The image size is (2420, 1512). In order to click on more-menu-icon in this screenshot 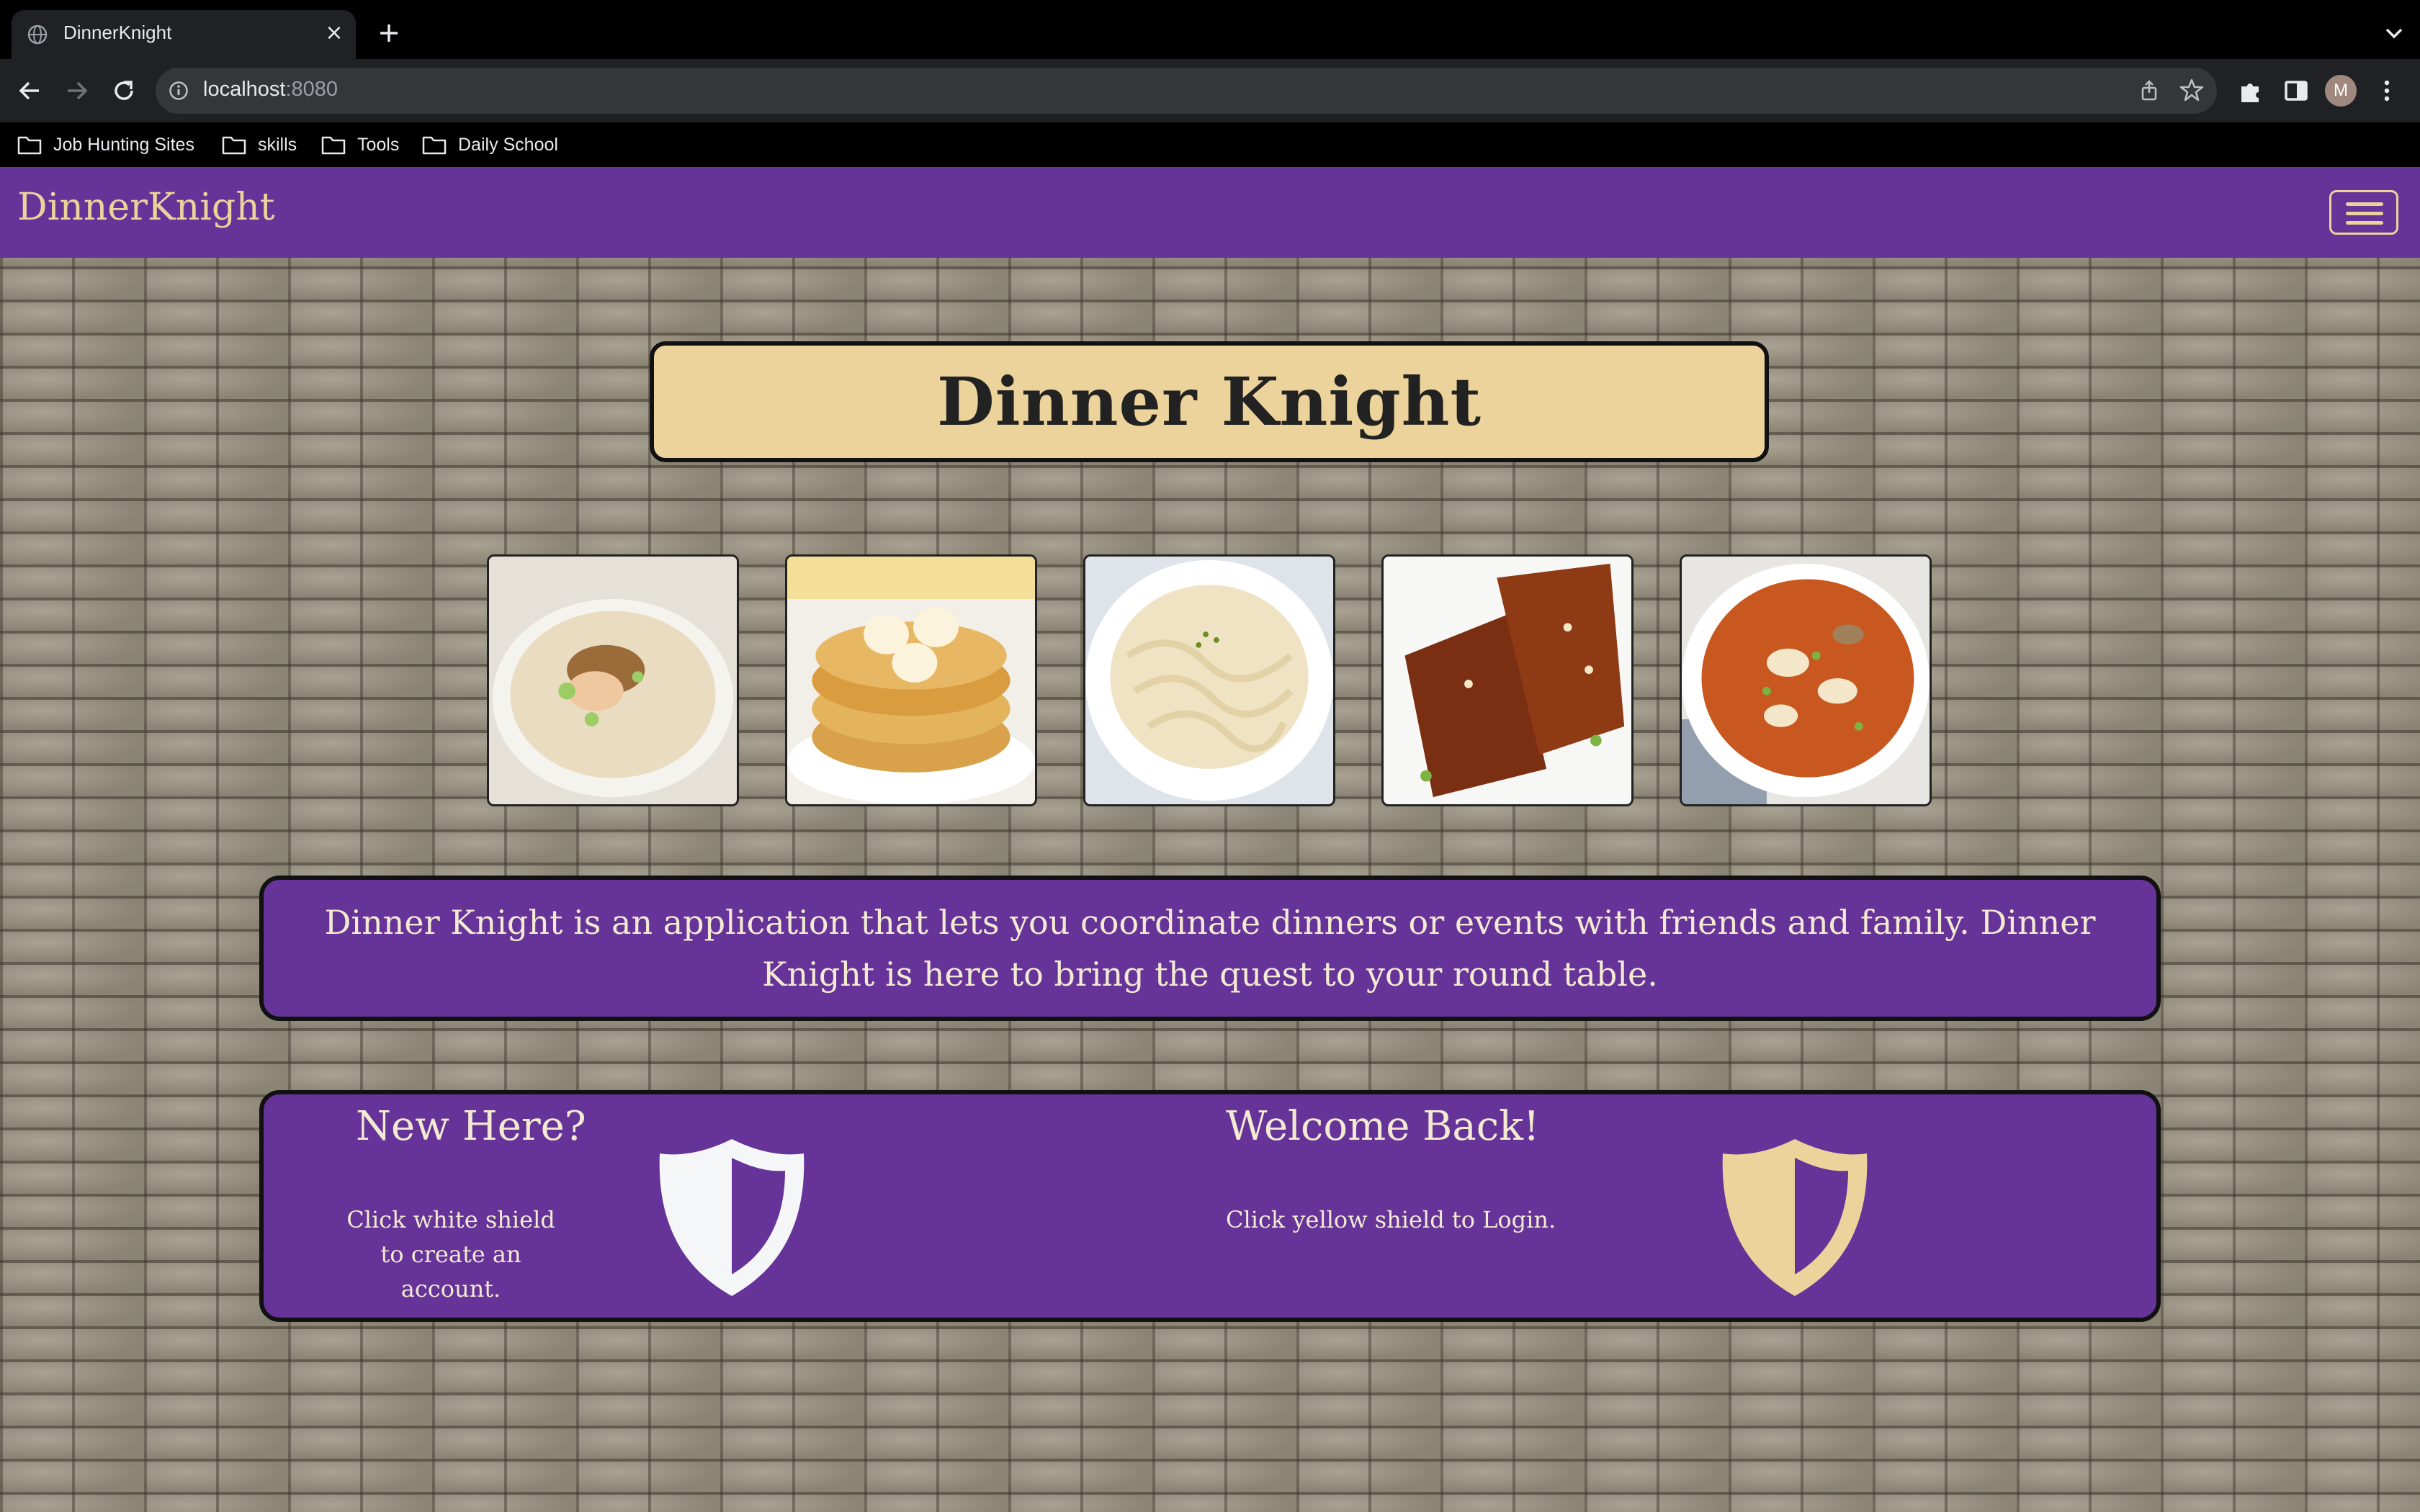, I will do `click(2386, 90)`.